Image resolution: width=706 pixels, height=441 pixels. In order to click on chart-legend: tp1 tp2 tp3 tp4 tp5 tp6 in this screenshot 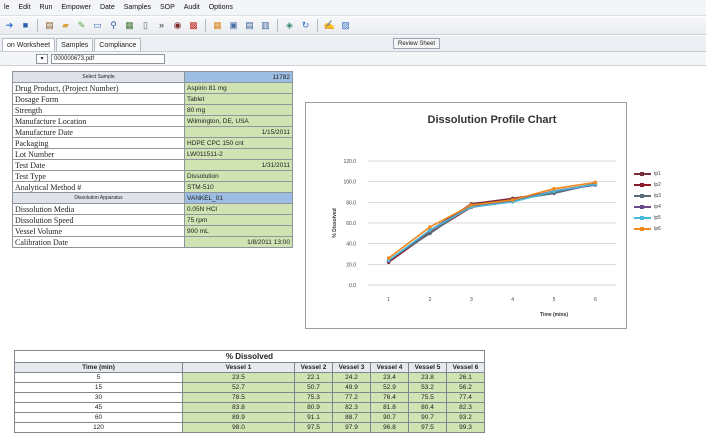, I will do `click(664, 201)`.